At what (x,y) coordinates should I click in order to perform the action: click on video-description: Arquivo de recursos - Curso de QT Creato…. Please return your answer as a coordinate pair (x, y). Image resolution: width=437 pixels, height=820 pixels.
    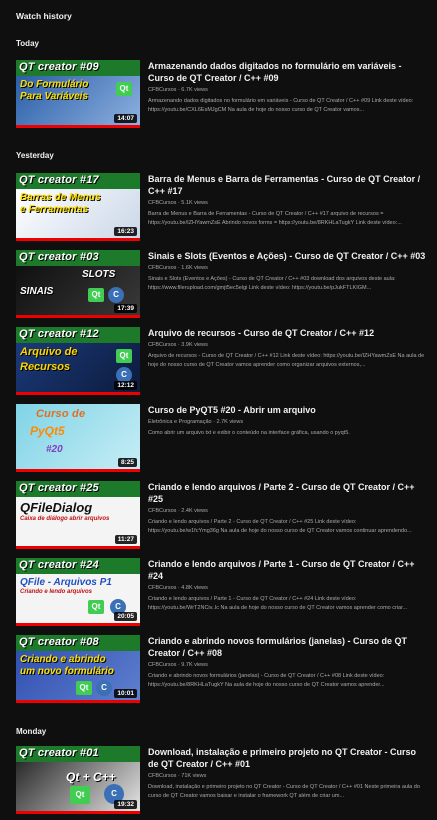
    Looking at the image, I should click on (286, 360).